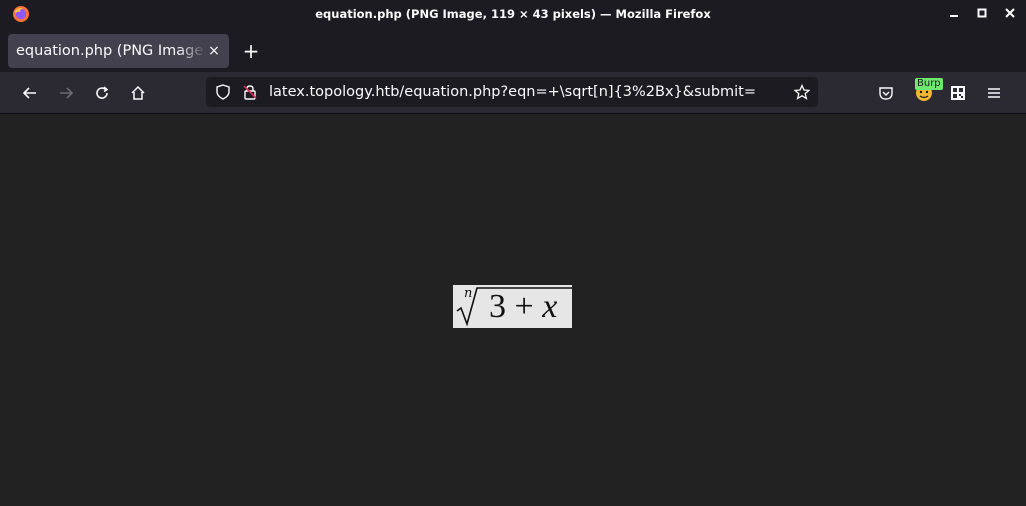 Image resolution: width=1026 pixels, height=506 pixels. What do you see at coordinates (497, 306) in the screenshot?
I see `equation-number: 3` at bounding box center [497, 306].